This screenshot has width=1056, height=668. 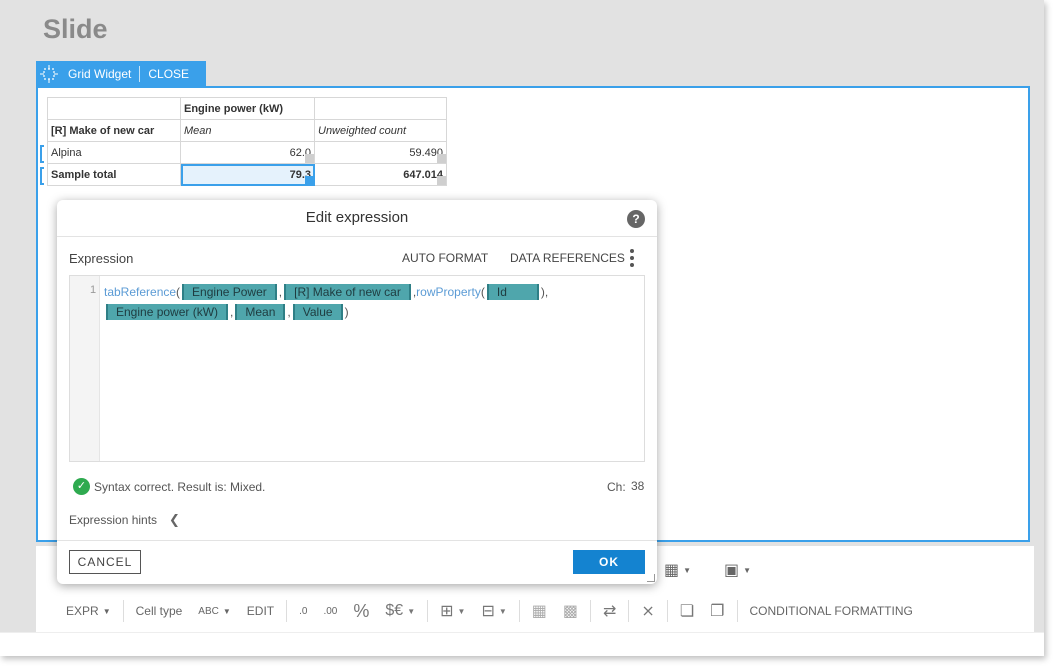 What do you see at coordinates (632, 258) in the screenshot?
I see `more-options-icon` at bounding box center [632, 258].